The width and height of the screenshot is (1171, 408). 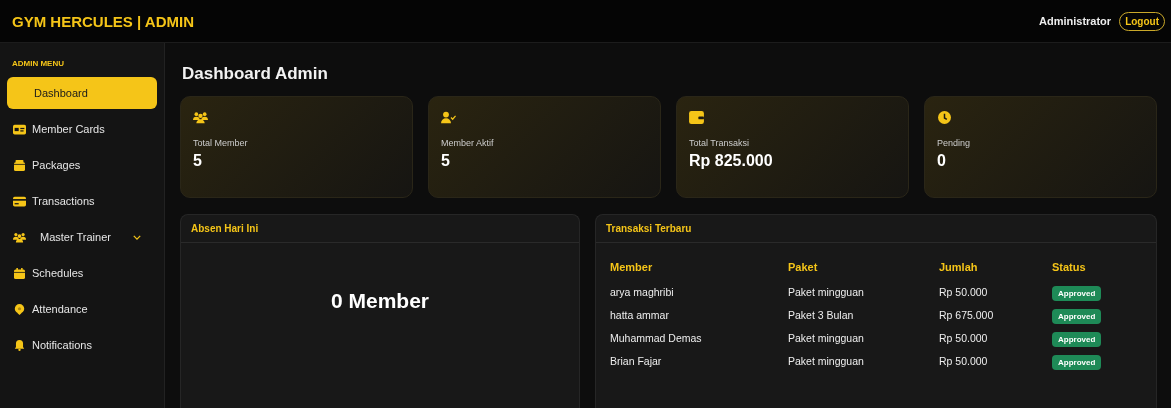 I want to click on clock-icon, so click(x=944, y=117).